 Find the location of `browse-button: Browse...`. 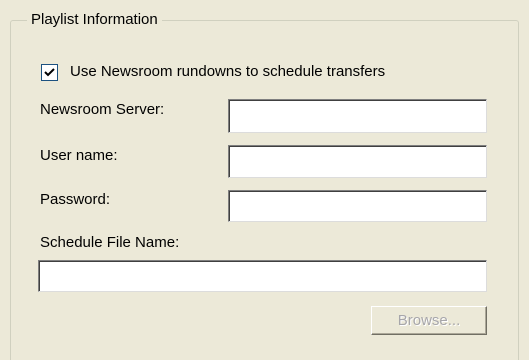

browse-button: Browse... is located at coordinates (429, 320).